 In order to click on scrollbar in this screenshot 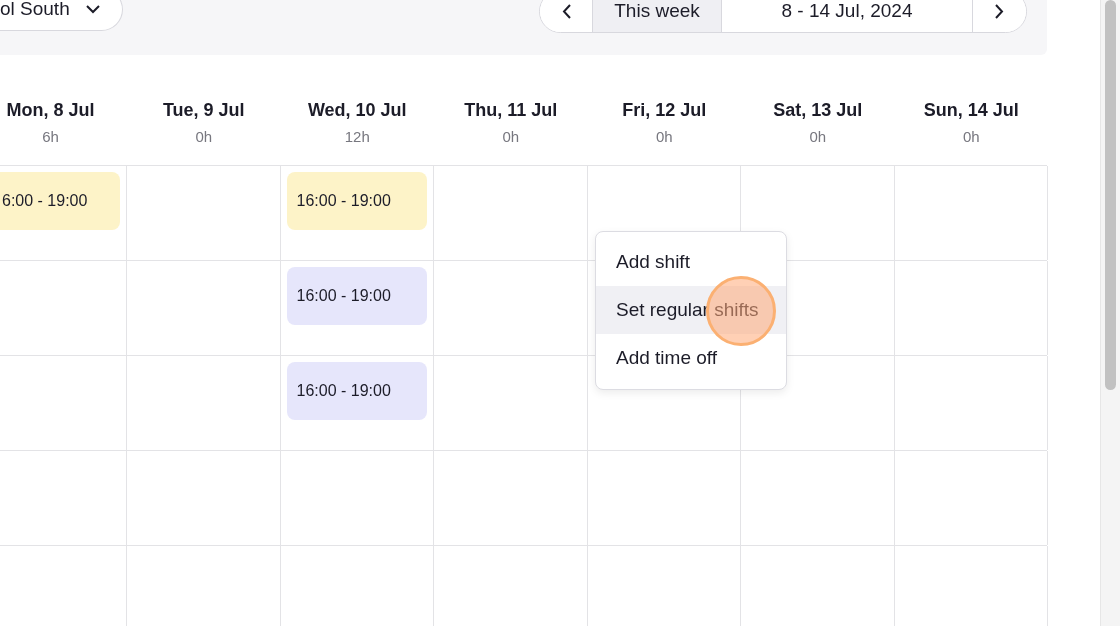, I will do `click(1110, 313)`.